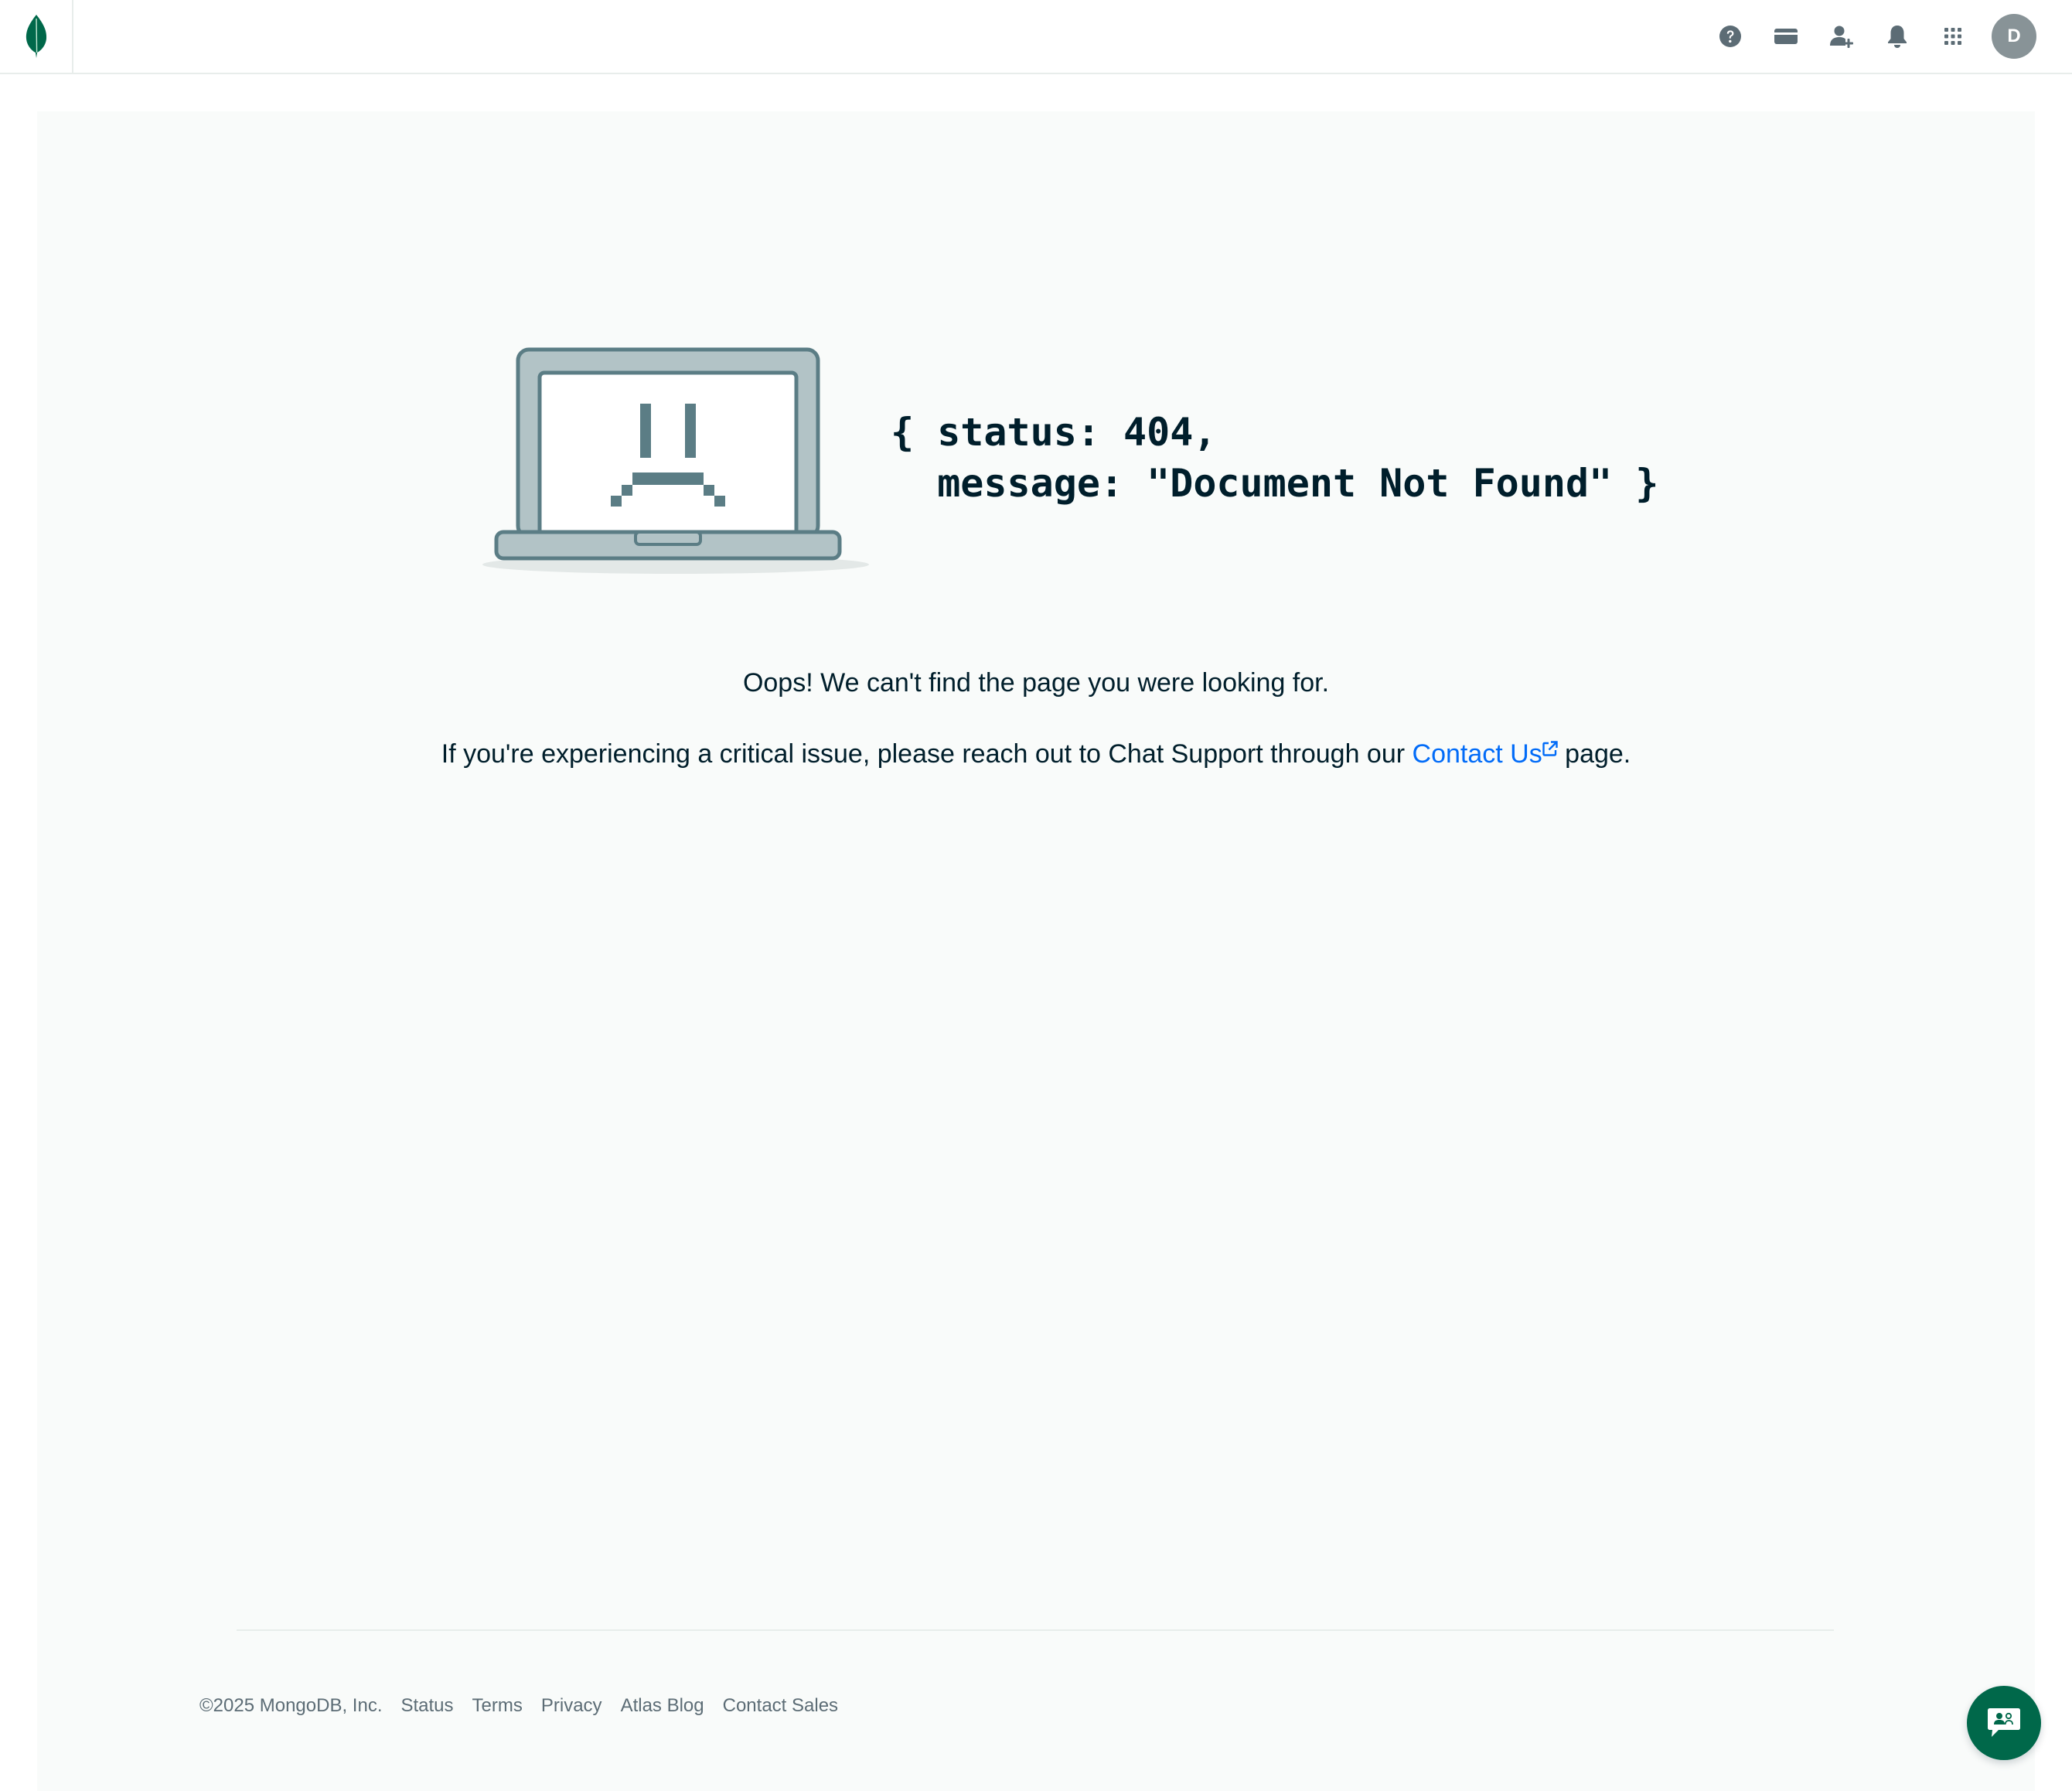 This screenshot has width=2072, height=1791. I want to click on mongodb-leaf-icon, so click(36, 36).